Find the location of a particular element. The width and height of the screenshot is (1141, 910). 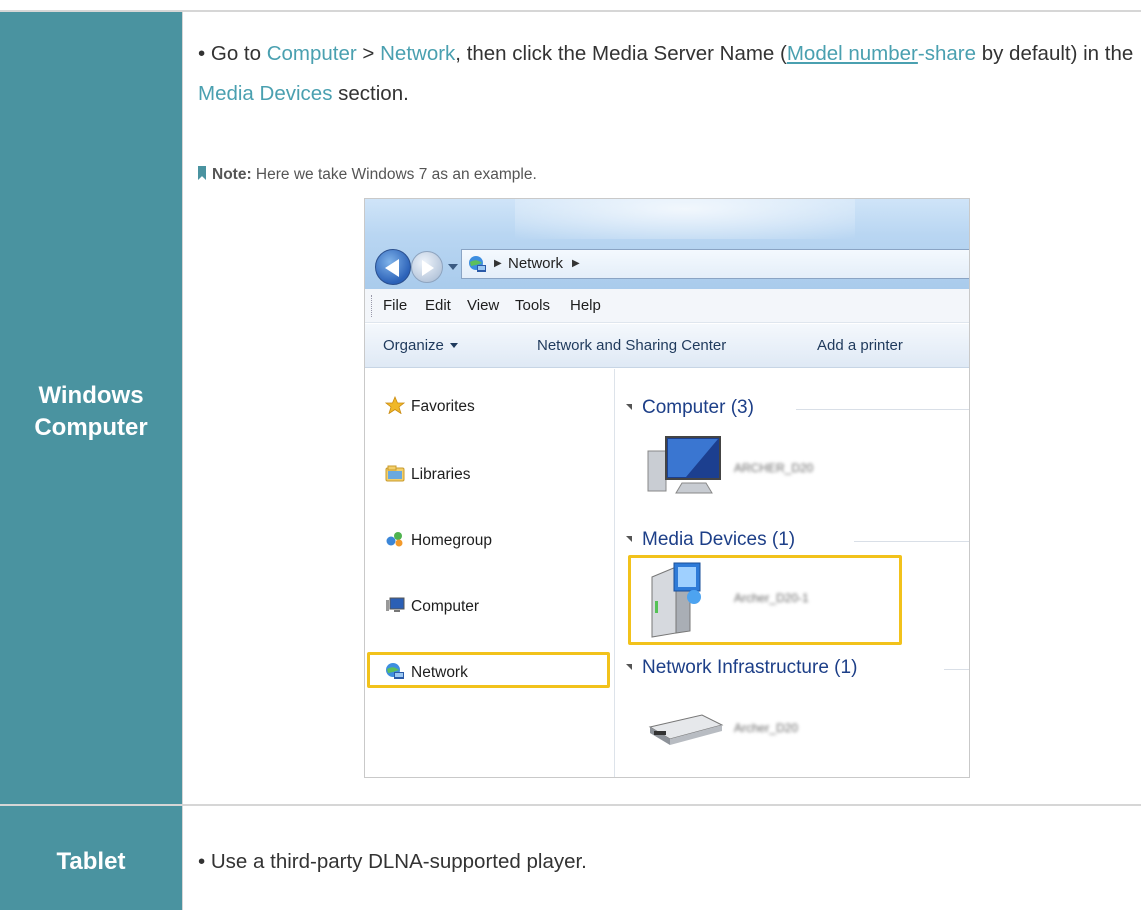

instruction-text: Use a third-party DLNA-supported player. is located at coordinates (399, 861).